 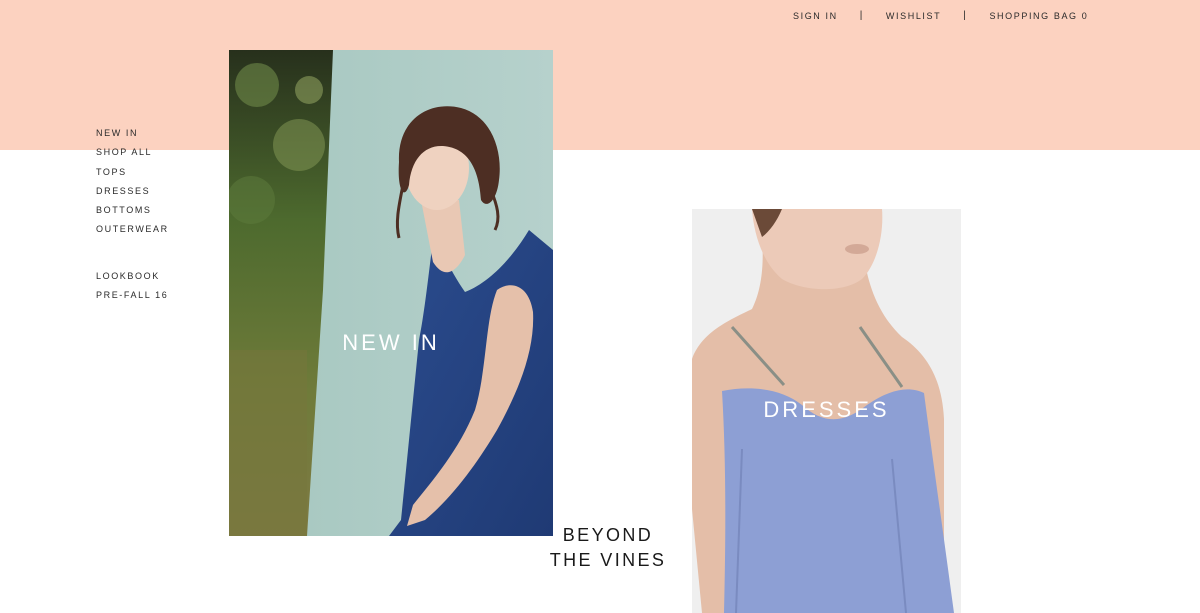 I want to click on shopping-bag-link: SHOPPING BAG 0, so click(x=1038, y=16).